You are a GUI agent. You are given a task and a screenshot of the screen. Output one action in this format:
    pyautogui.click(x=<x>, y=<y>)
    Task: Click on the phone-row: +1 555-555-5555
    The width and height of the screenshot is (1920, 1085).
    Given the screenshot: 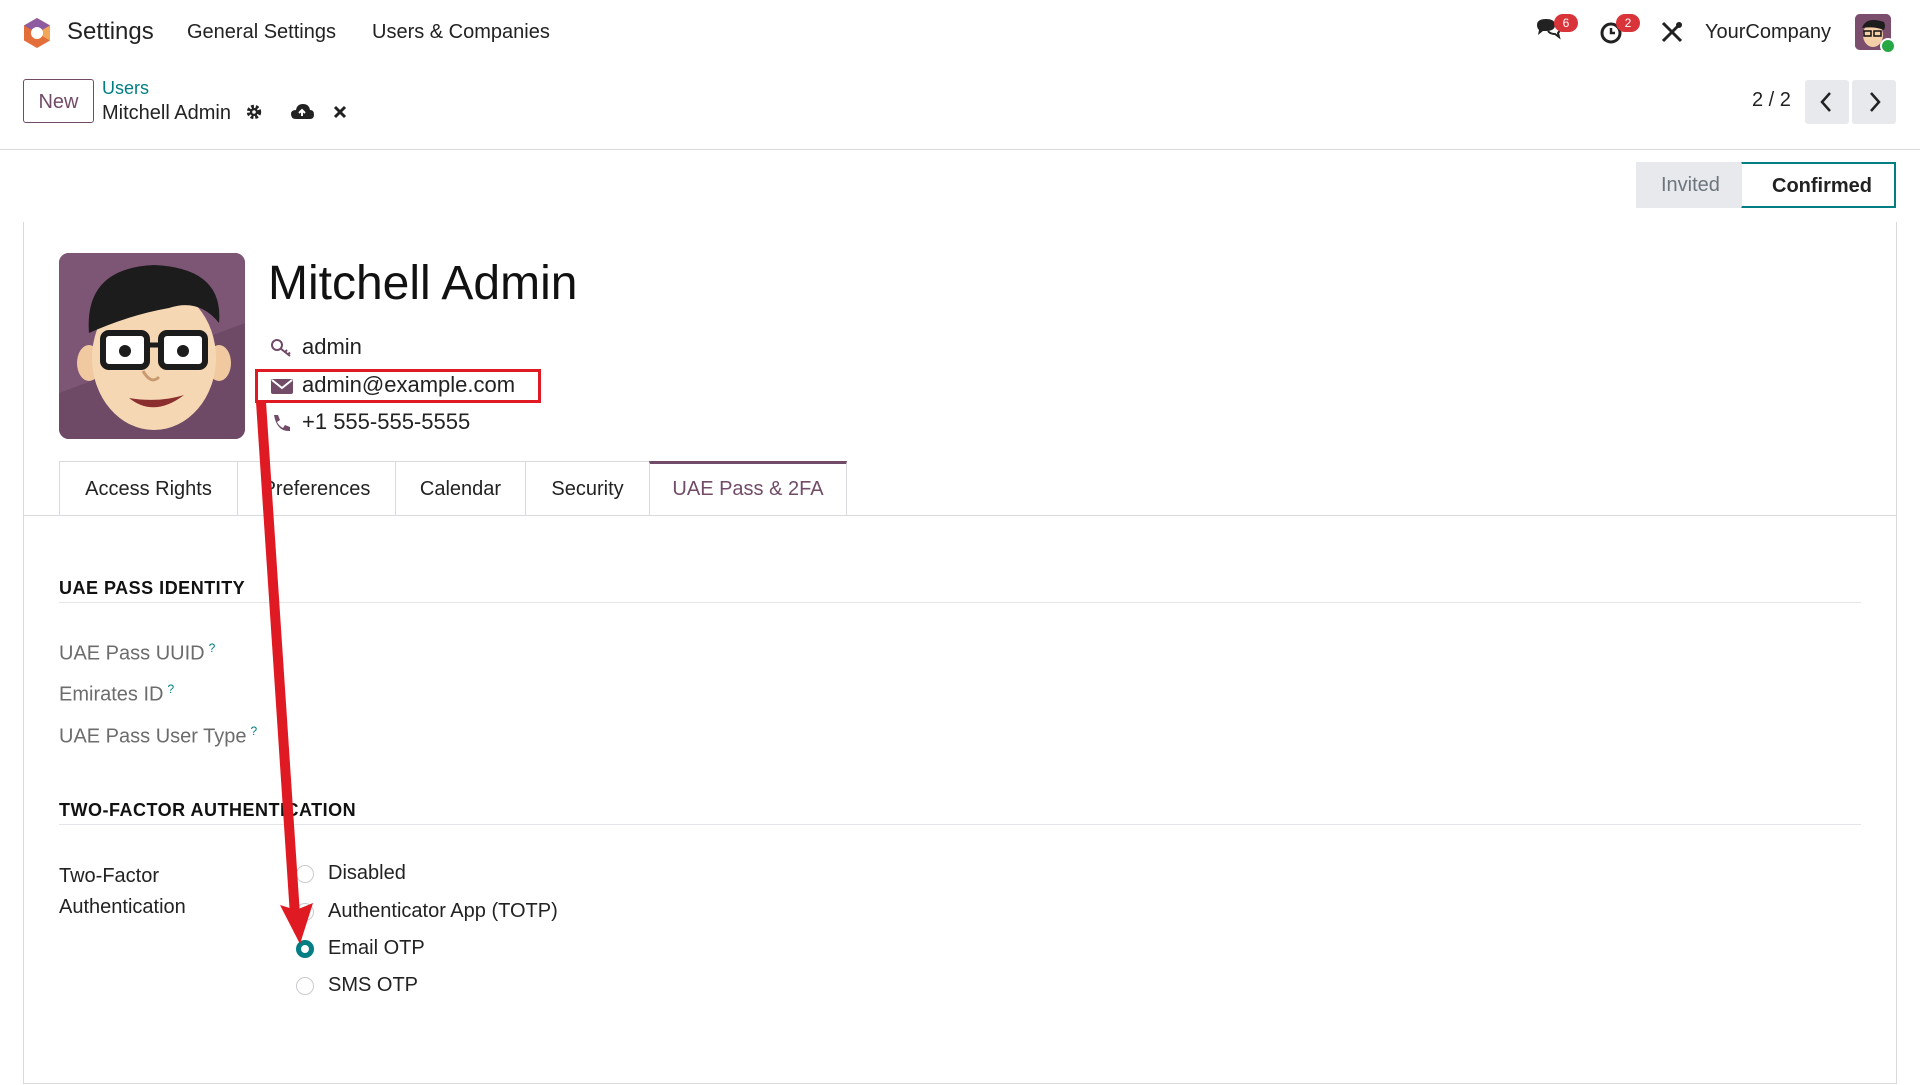 What is the action you would take?
    pyautogui.click(x=370, y=422)
    